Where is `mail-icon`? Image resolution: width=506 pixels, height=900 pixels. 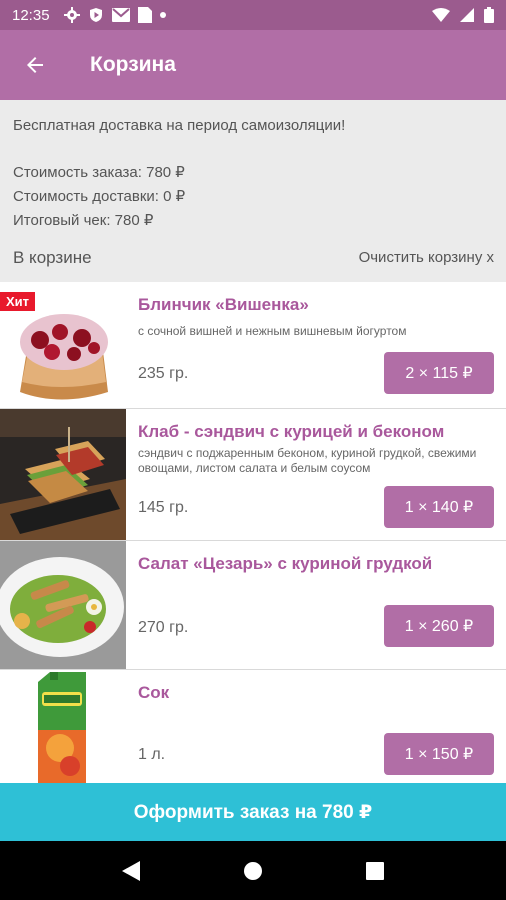
mail-icon is located at coordinates (120, 15).